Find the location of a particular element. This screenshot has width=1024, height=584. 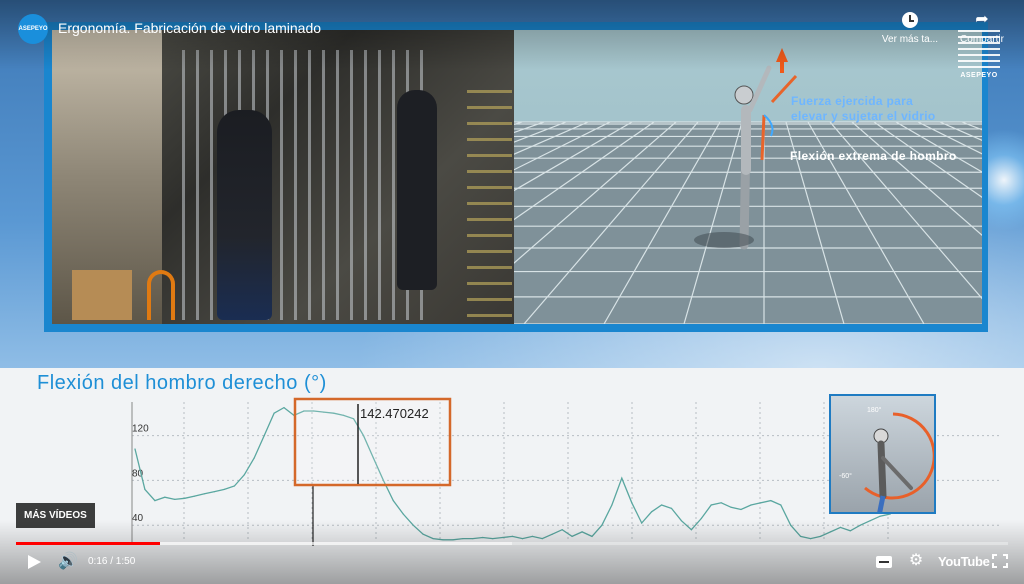

figure-arm is located at coordinates (897, 473).